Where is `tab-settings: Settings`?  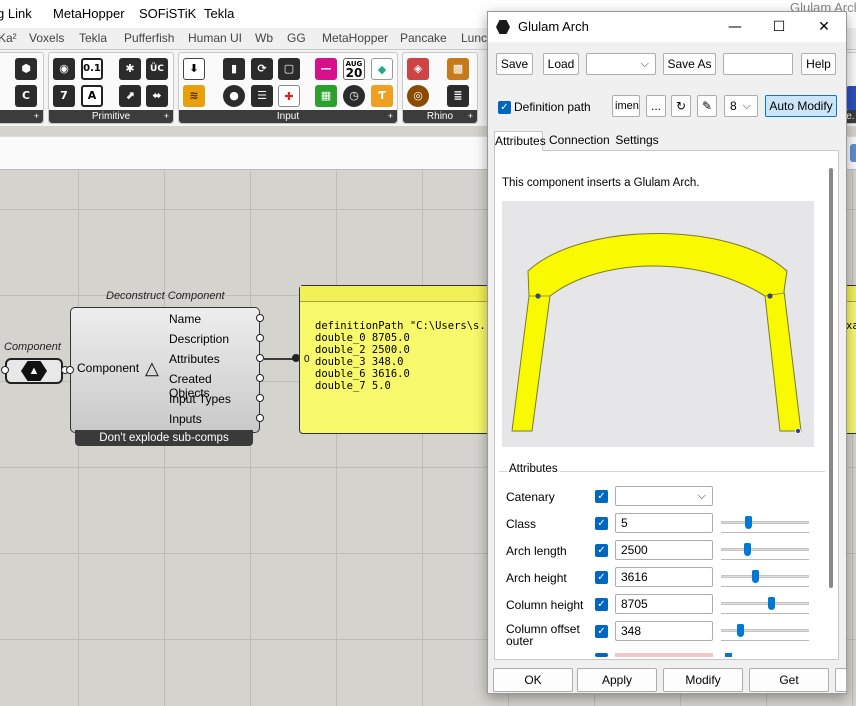
tab-settings: Settings is located at coordinates (637, 141).